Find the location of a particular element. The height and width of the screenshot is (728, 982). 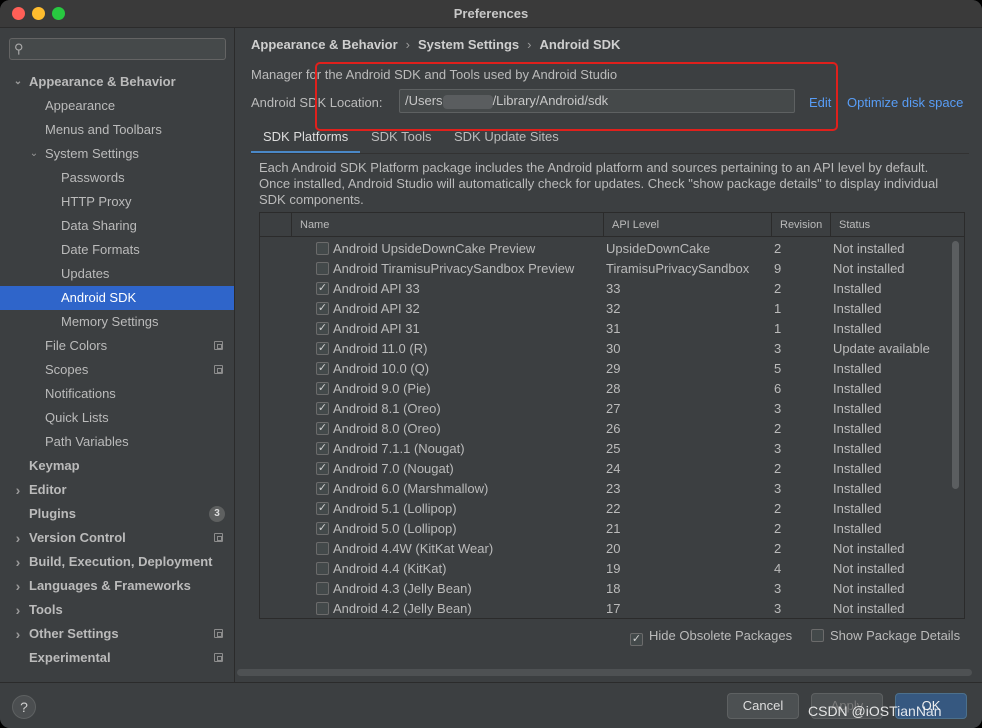

sidebar-item: ⌄ System Settings is located at coordinates (117, 154).